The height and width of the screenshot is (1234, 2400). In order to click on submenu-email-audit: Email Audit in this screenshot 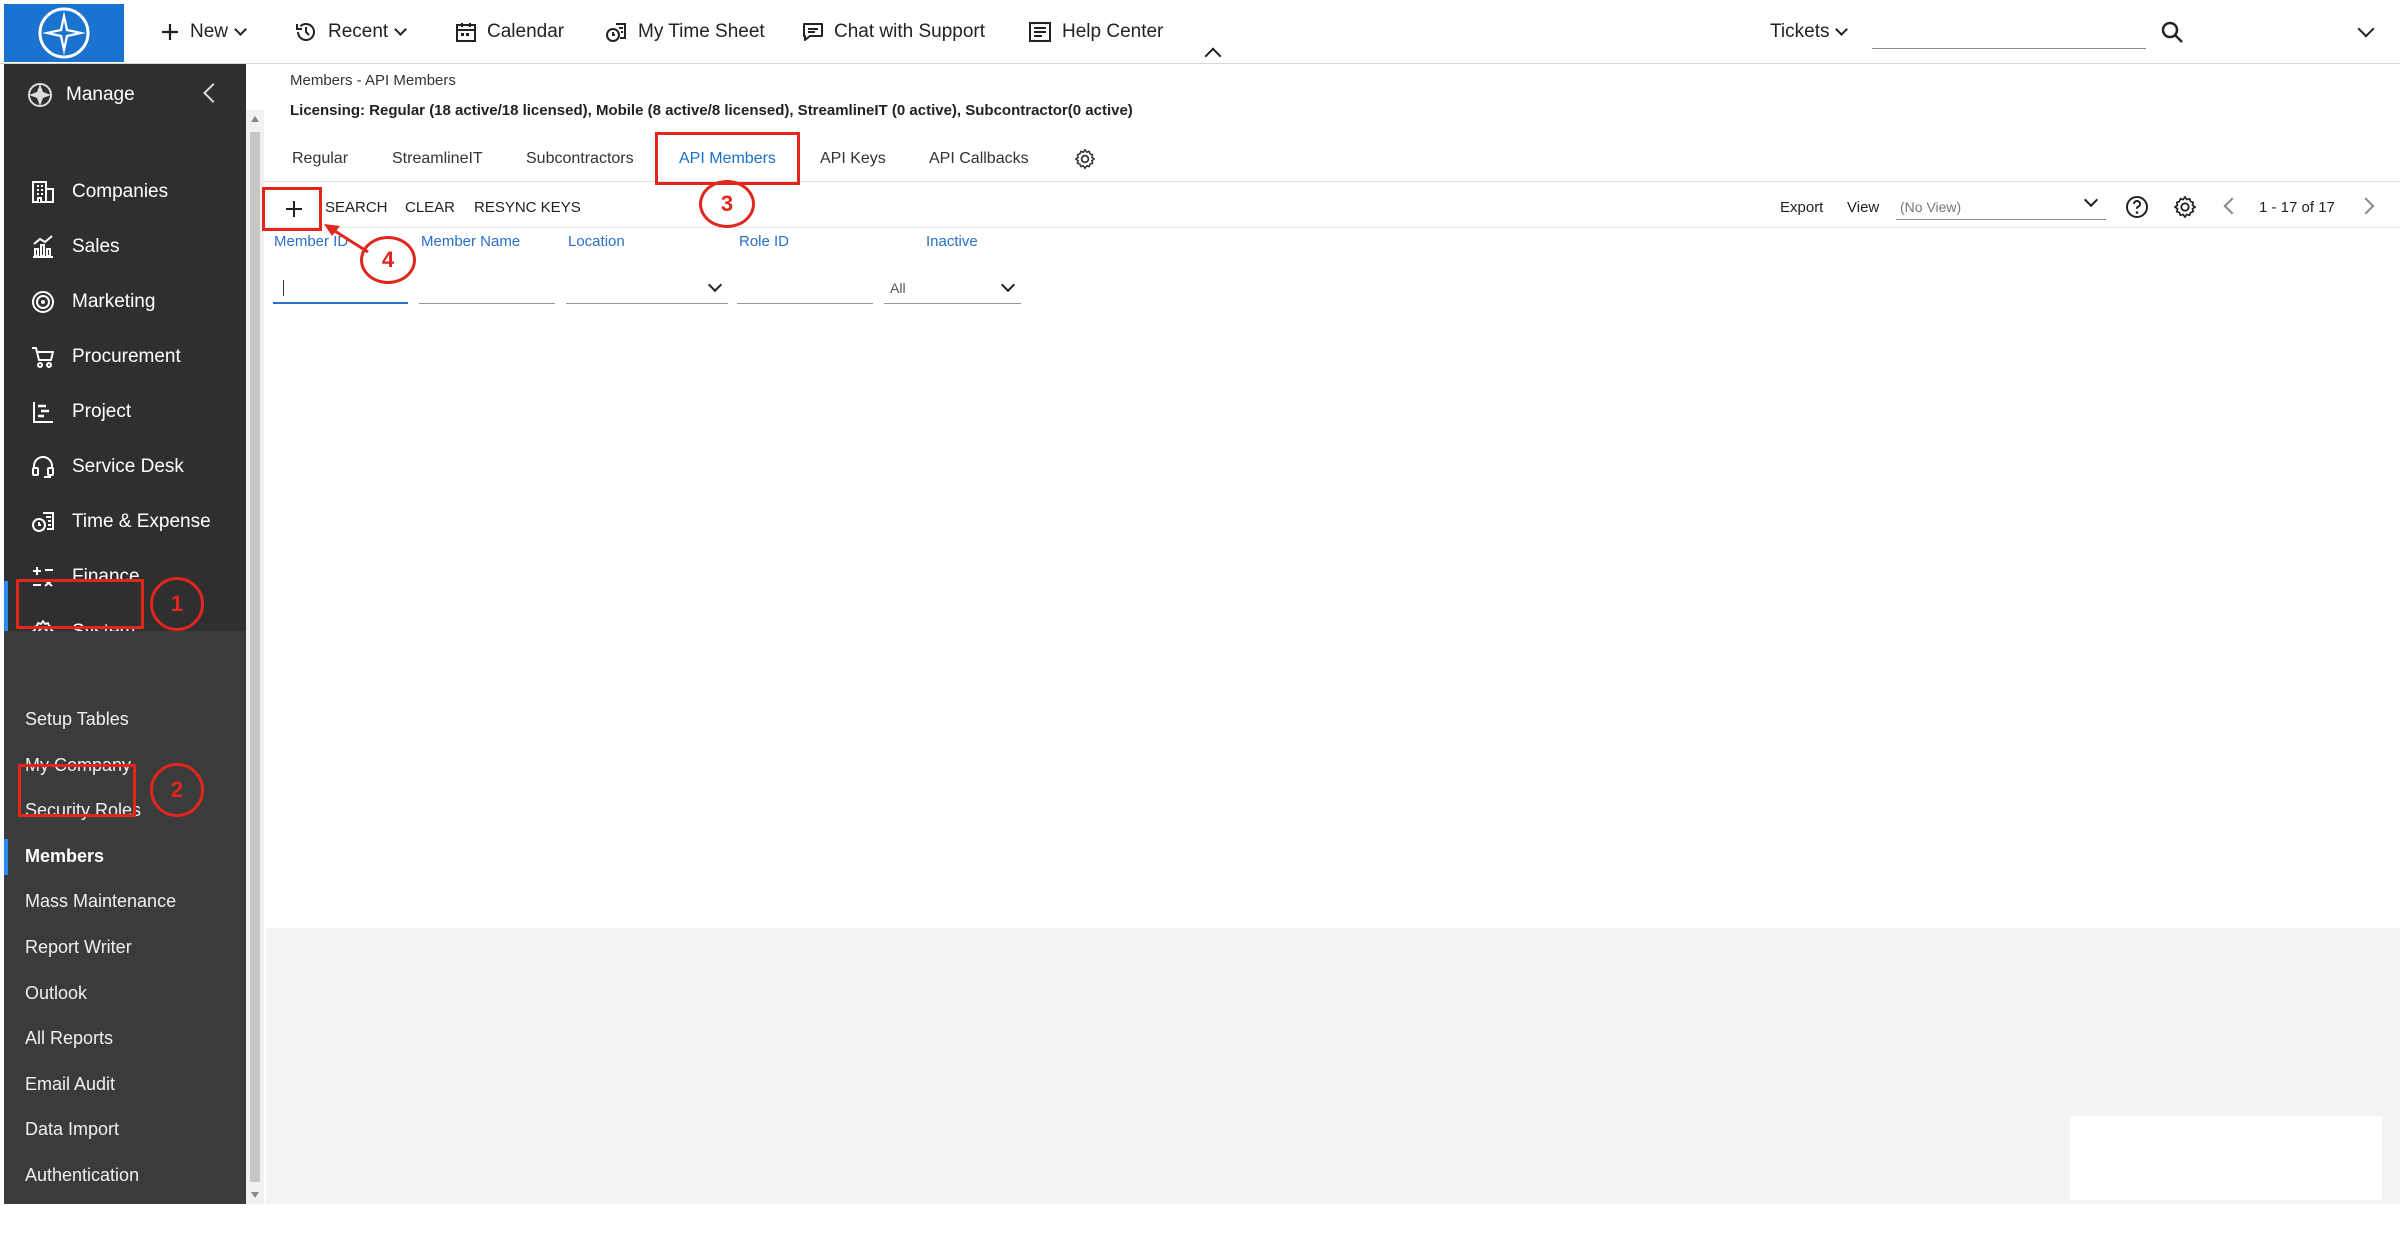, I will do `click(125, 1084)`.